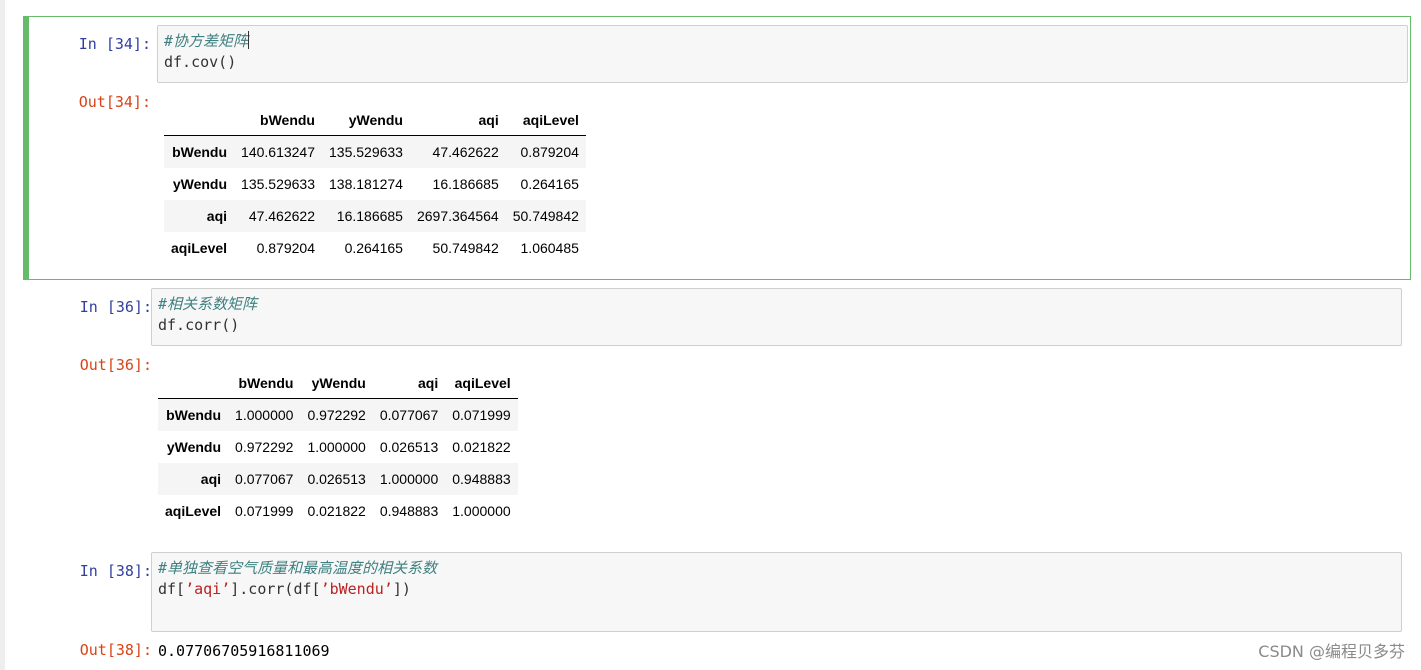 The height and width of the screenshot is (670, 1421). What do you see at coordinates (298, 568) in the screenshot?
I see `code-comment: #单独查看空气质量和最高温度的相关系数` at bounding box center [298, 568].